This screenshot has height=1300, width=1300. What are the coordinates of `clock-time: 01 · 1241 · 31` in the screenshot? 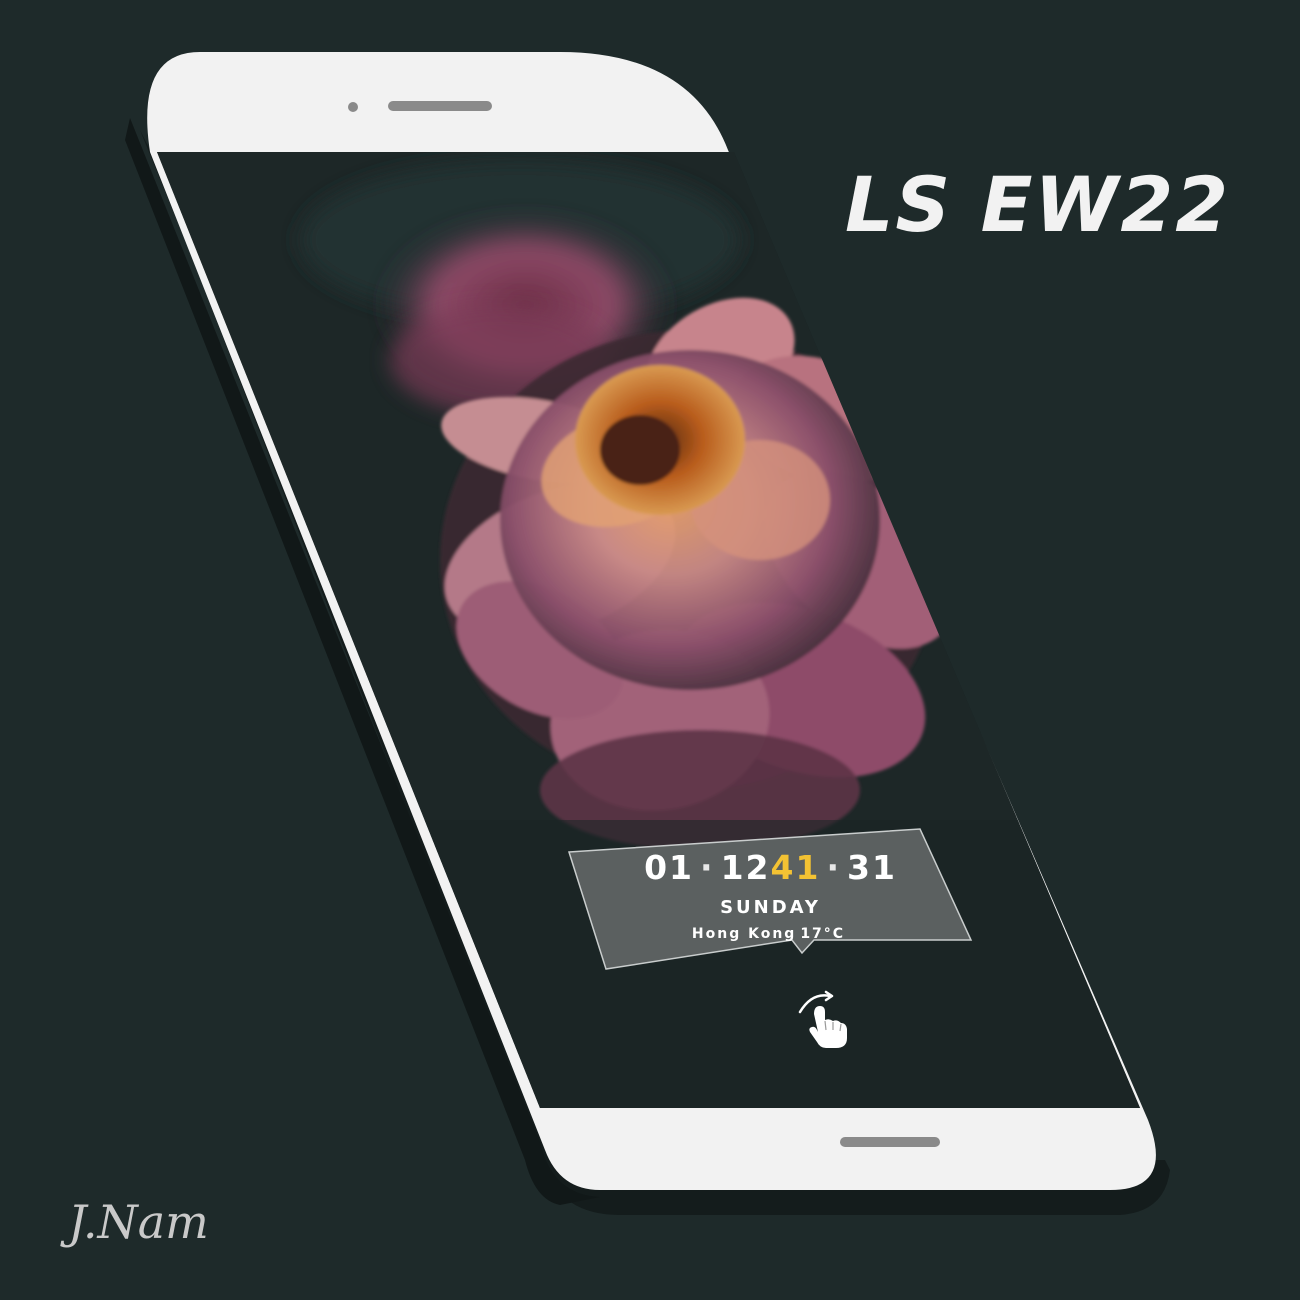 It's located at (770, 868).